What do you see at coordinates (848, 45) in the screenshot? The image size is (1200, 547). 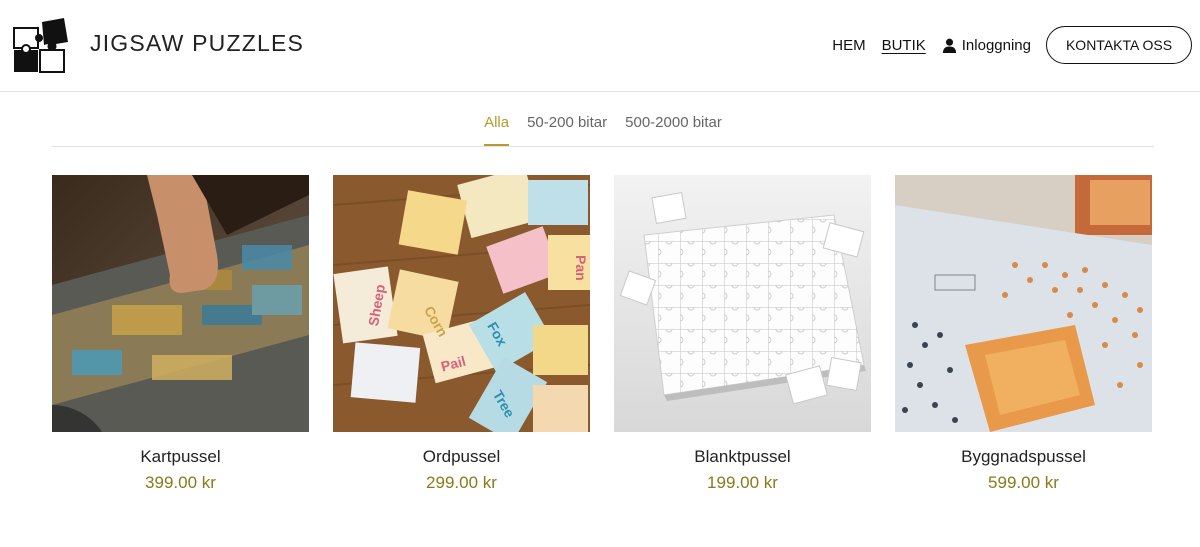 I see `nav-home: HEM` at bounding box center [848, 45].